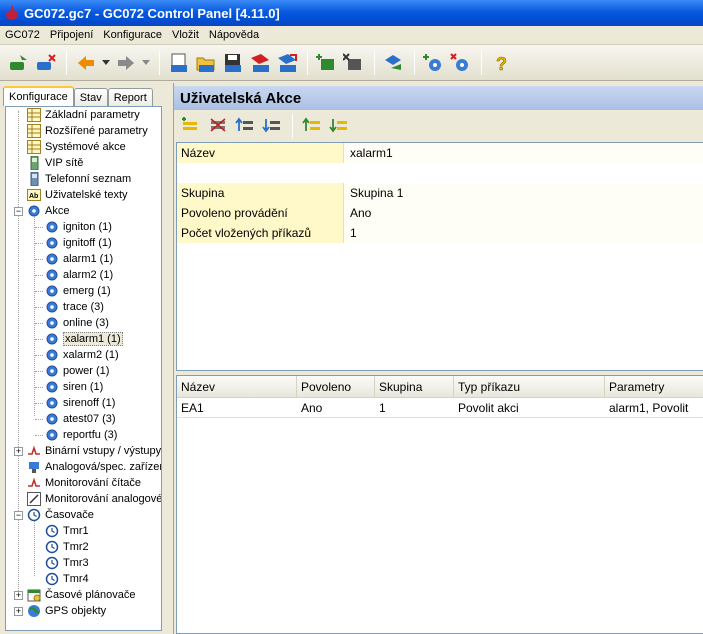  I want to click on menu-pripojeni: Připojení, so click(71, 35).